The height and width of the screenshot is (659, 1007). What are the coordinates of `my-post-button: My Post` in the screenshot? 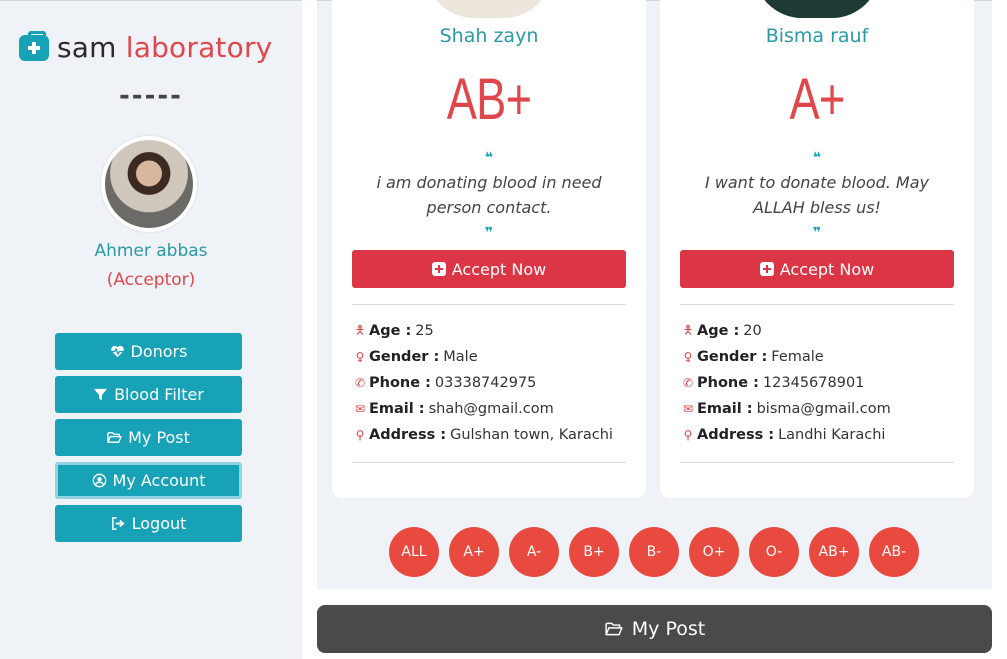 It's located at (148, 437).